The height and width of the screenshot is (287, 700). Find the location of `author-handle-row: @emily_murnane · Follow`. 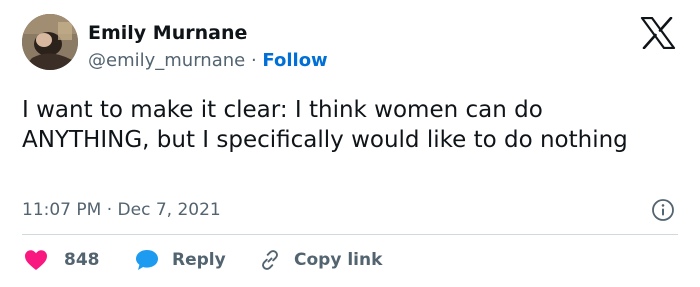

author-handle-row: @emily_murnane · Follow is located at coordinates (208, 60).